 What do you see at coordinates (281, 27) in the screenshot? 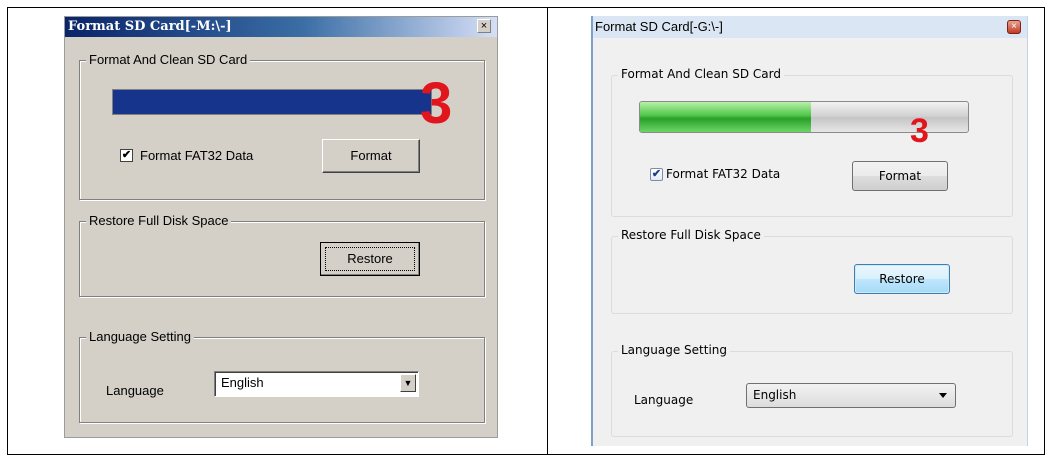
I see `title-bar: Format SD Card[-M:\-] ×` at bounding box center [281, 27].